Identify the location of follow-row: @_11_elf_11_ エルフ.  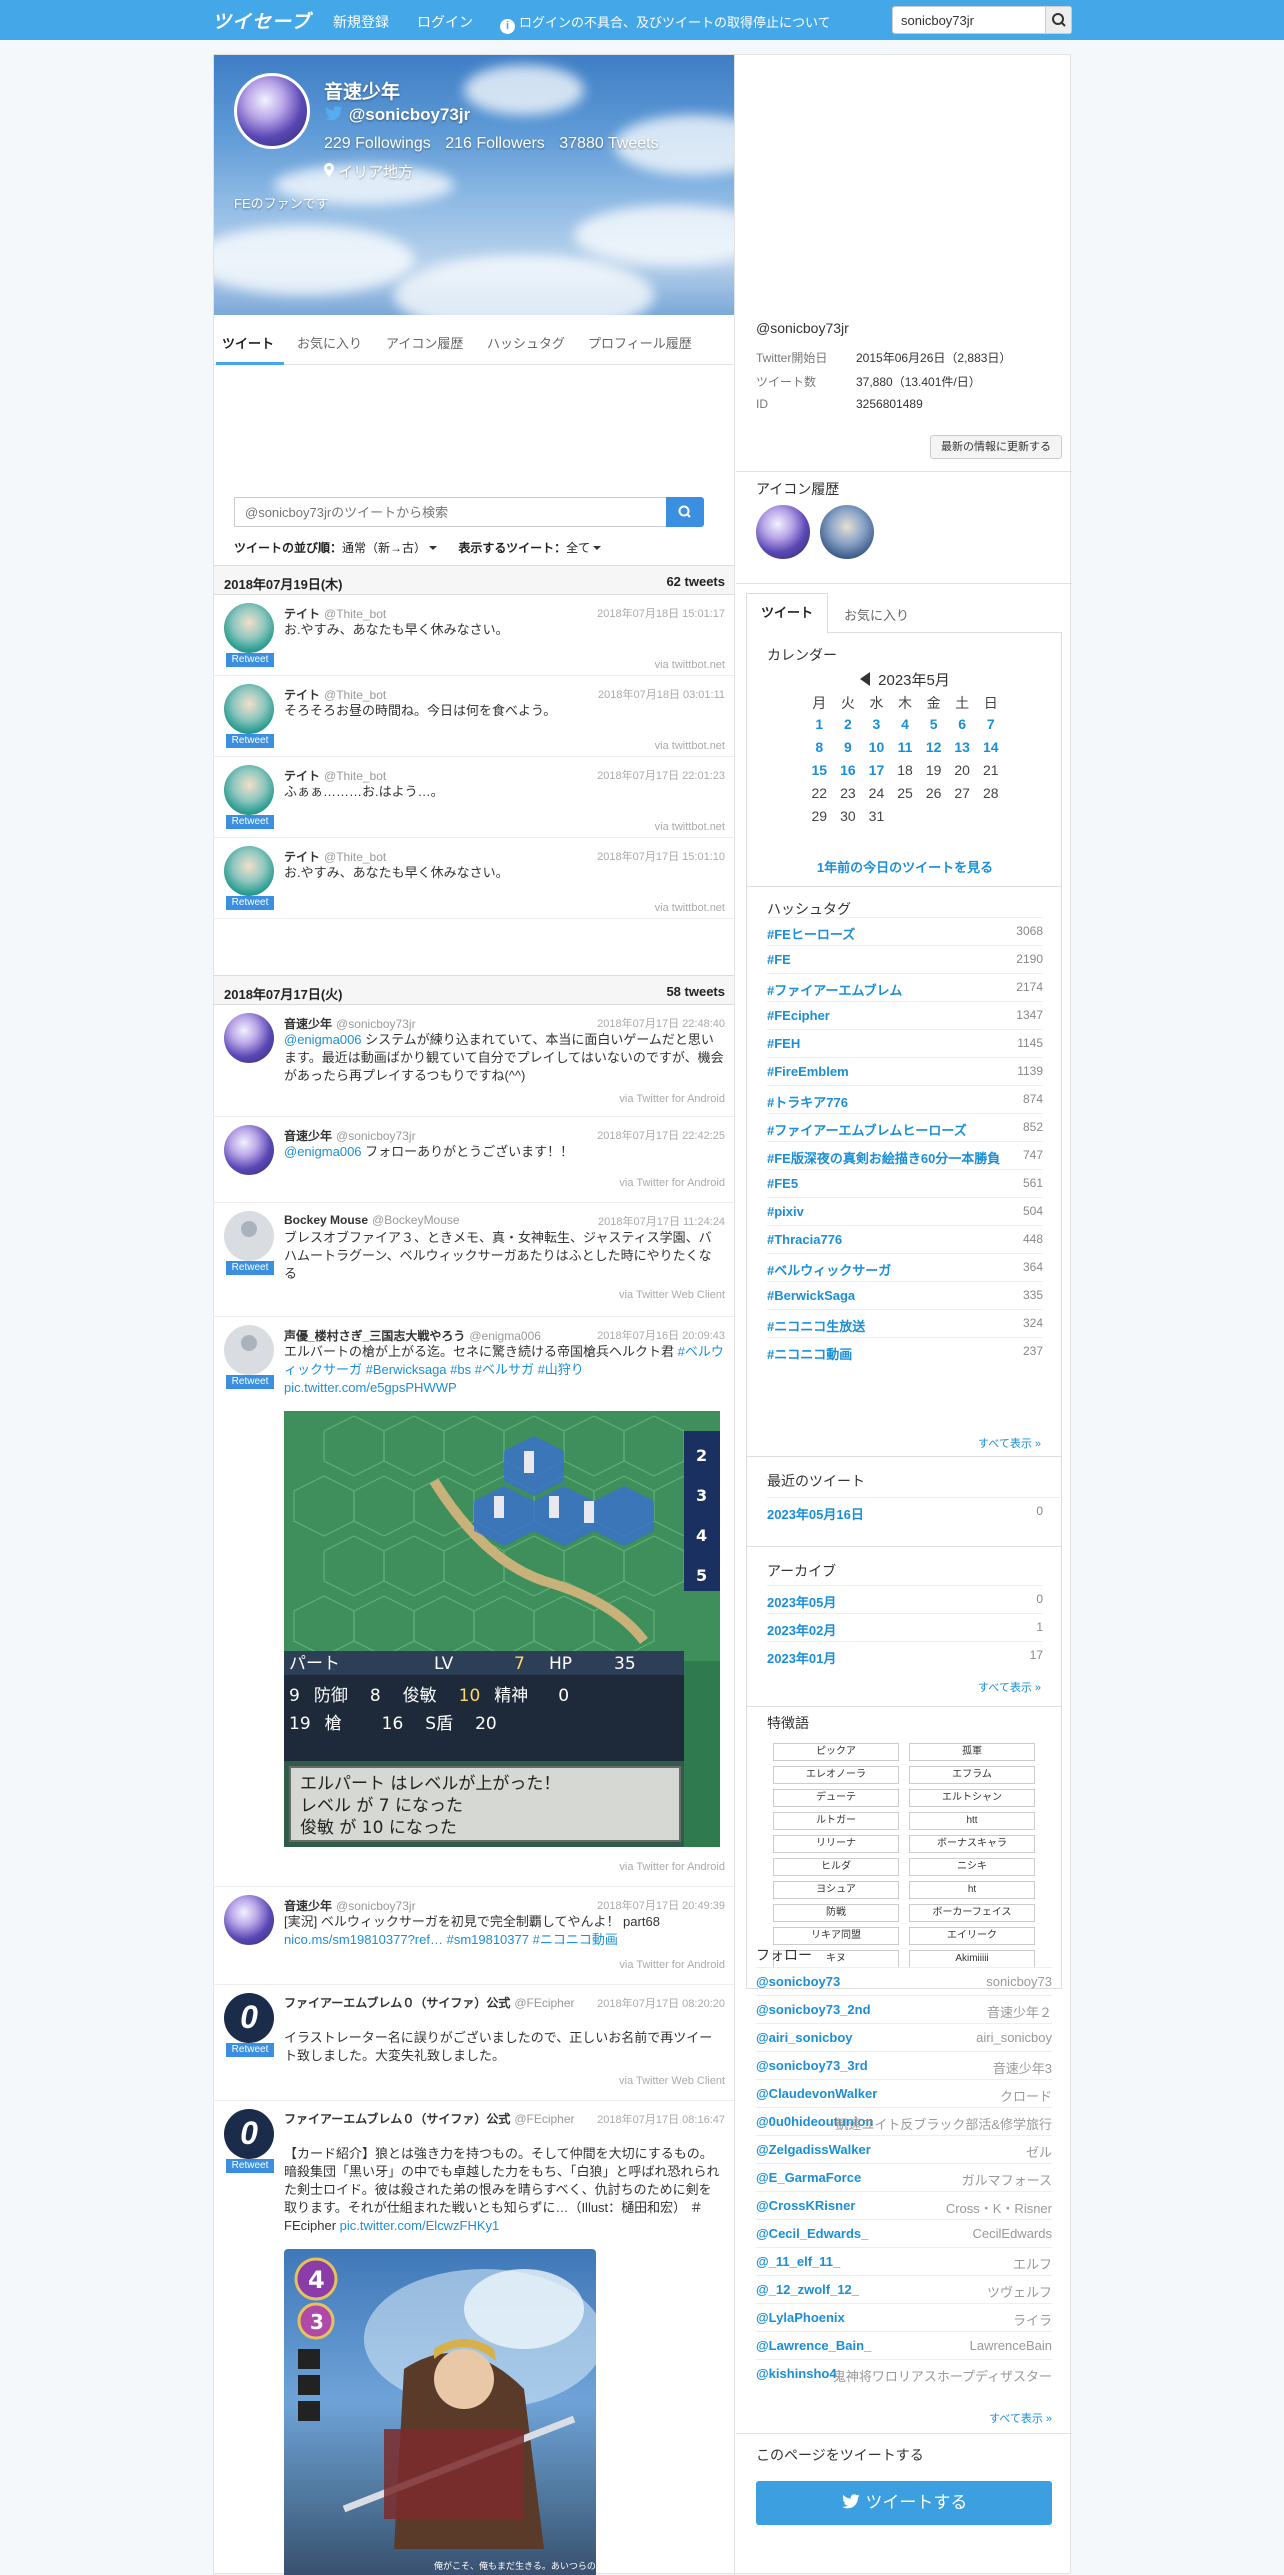
(904, 2261).